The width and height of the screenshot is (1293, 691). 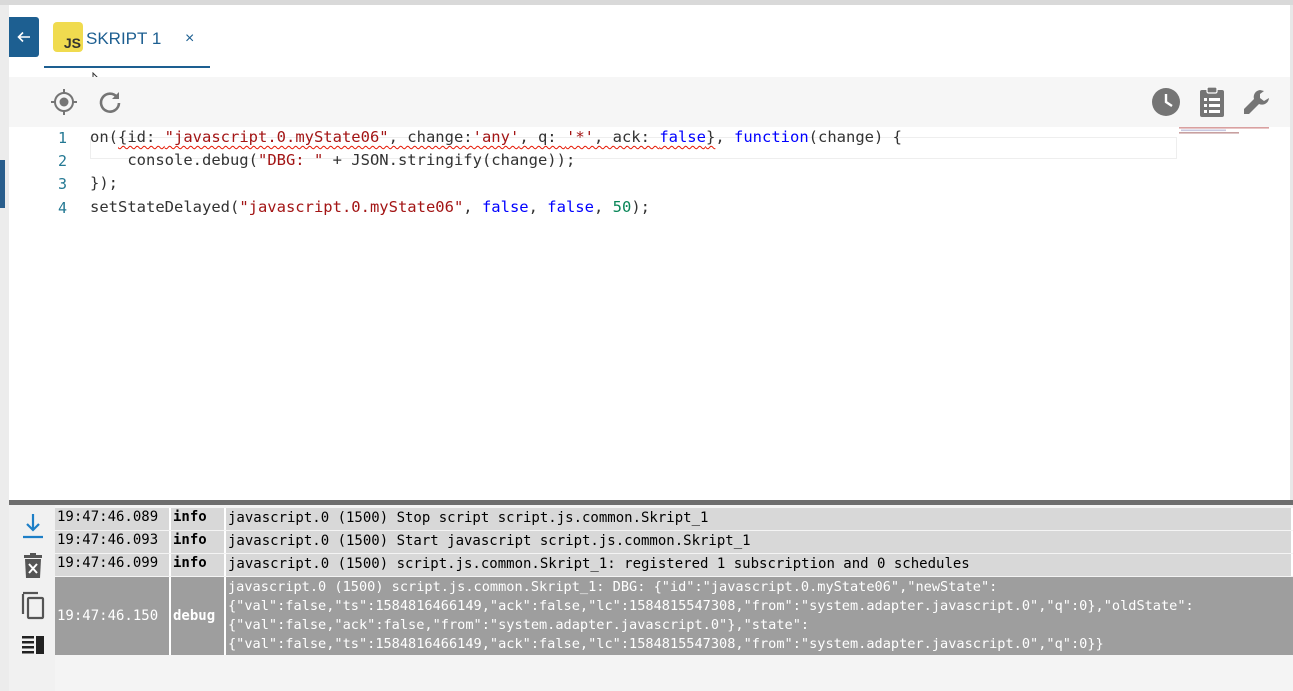 I want to click on clock-icon, so click(x=1166, y=102).